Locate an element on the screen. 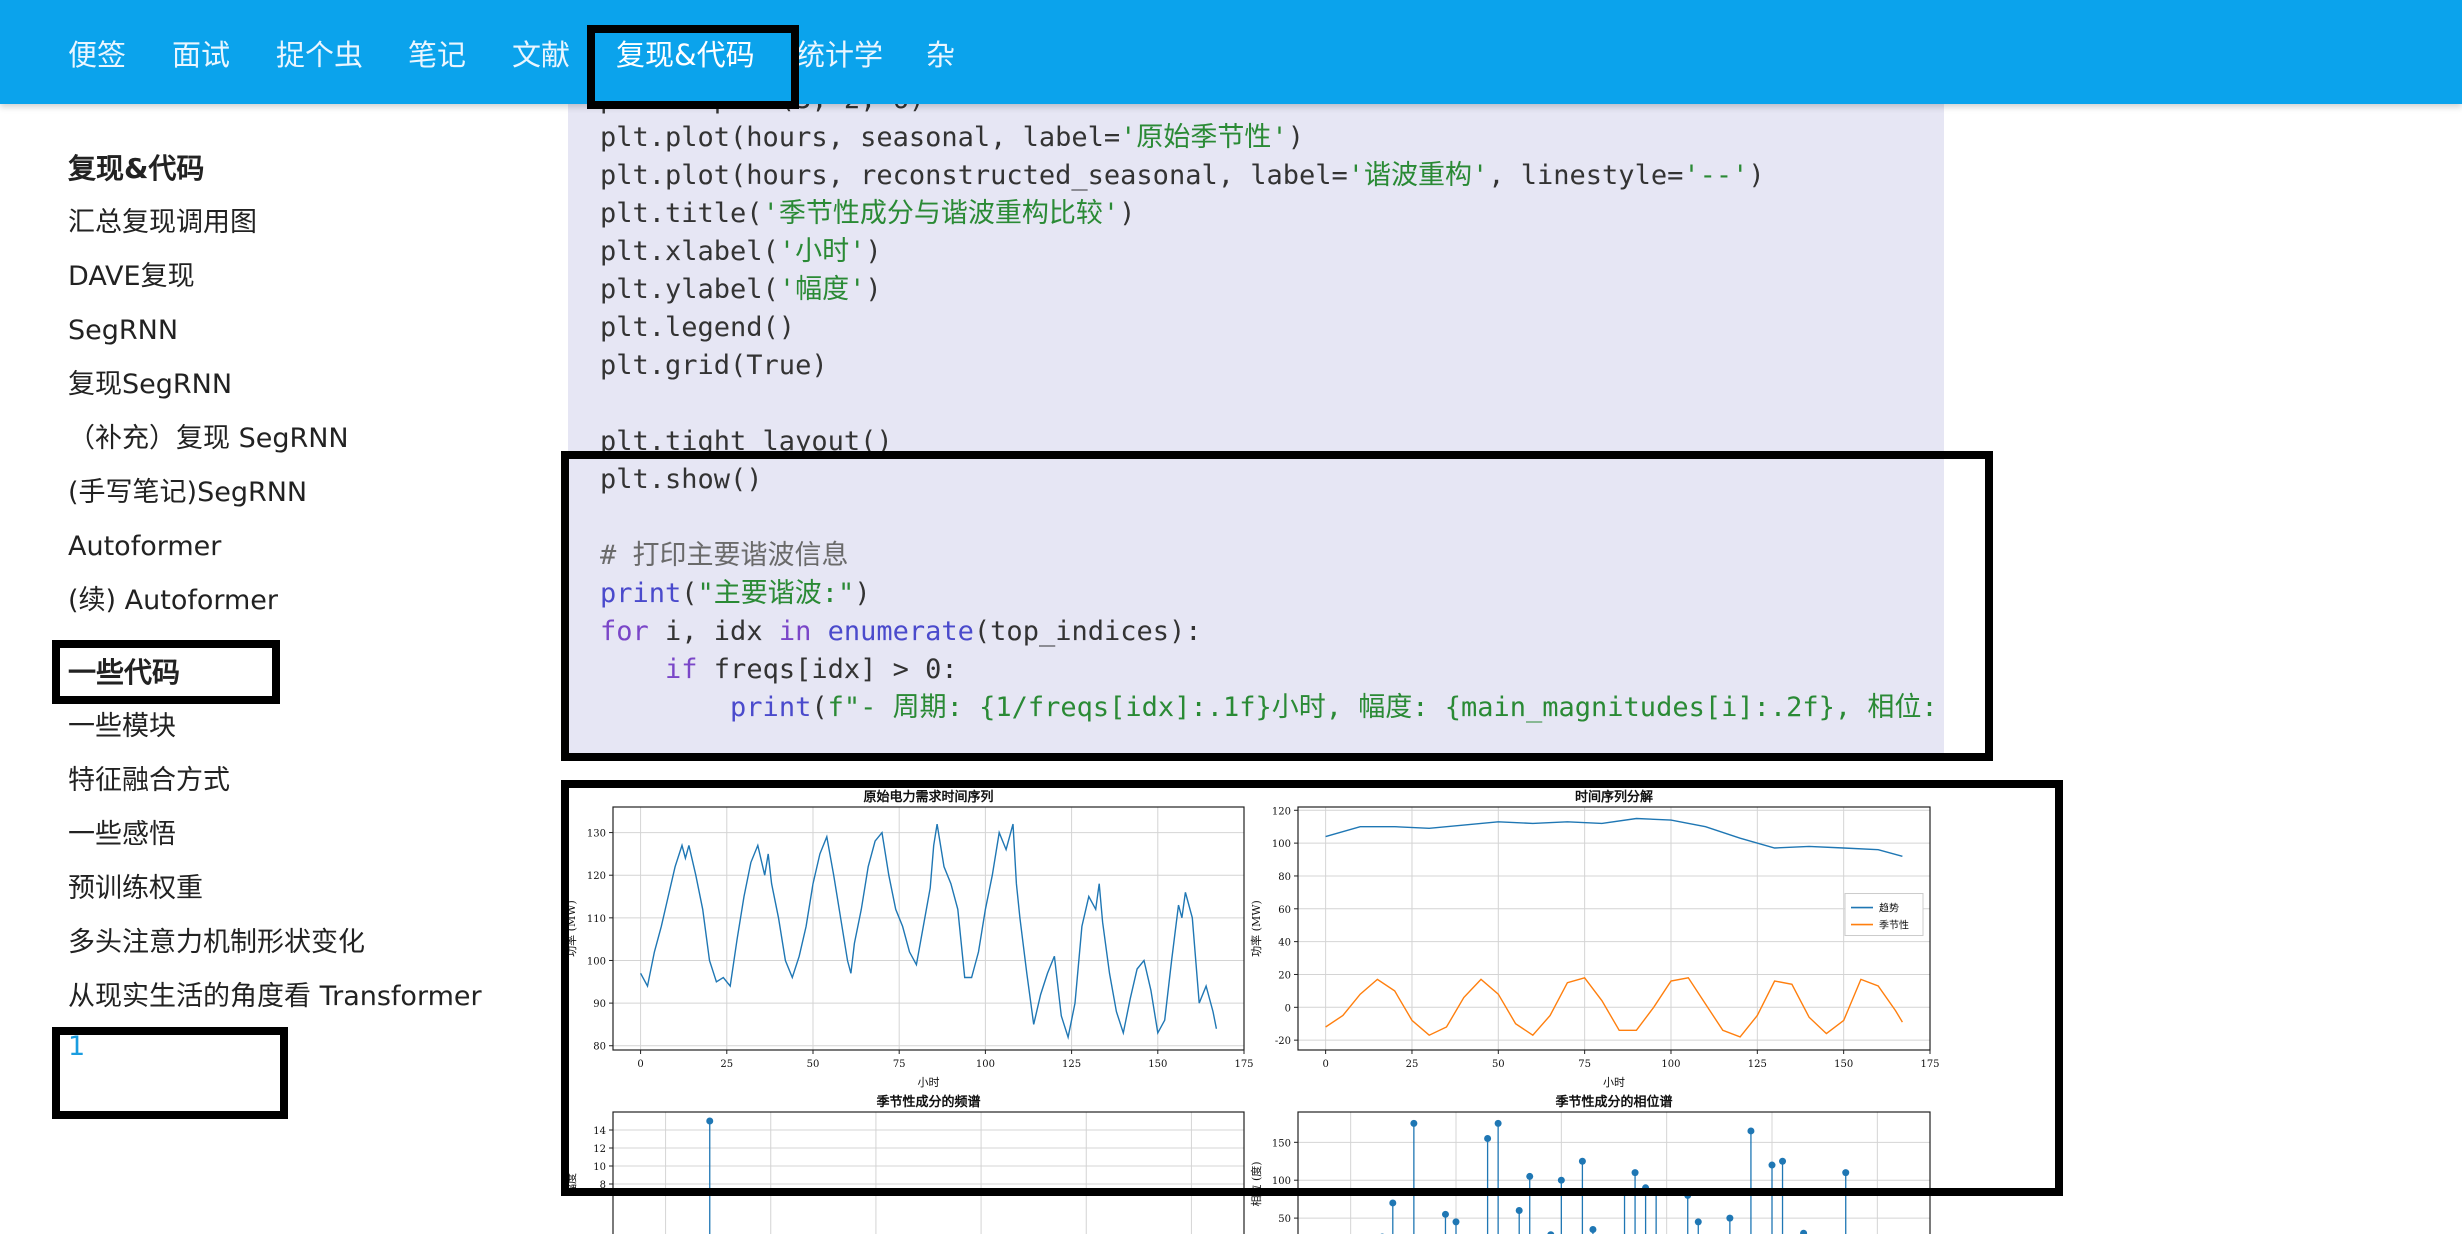 The width and height of the screenshot is (2462, 1234). y-tick-label: 150 is located at coordinates (1281, 1143).